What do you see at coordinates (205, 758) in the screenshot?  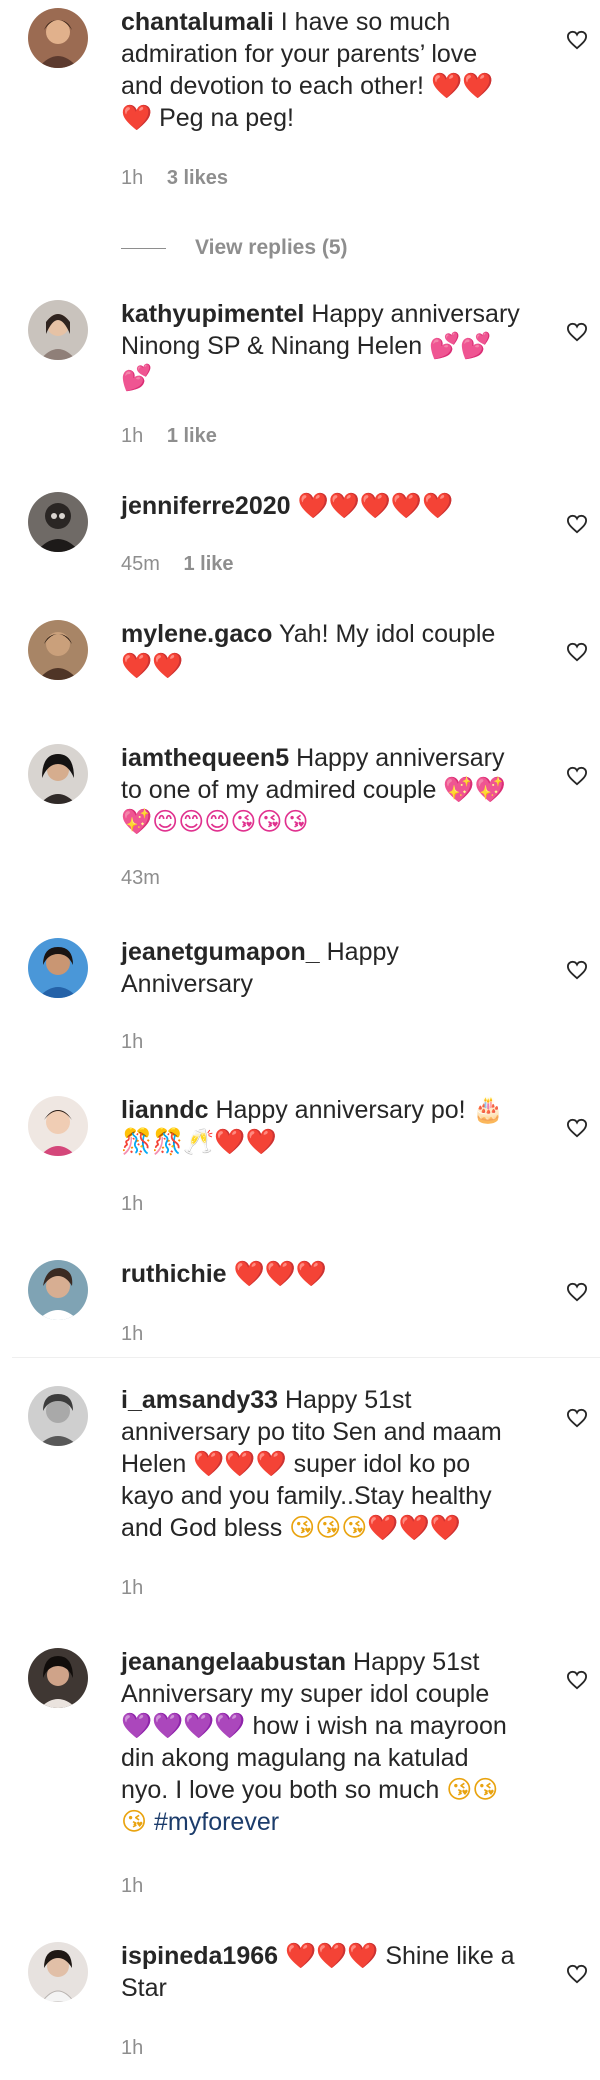 I see `comment-username: iamthequeen5` at bounding box center [205, 758].